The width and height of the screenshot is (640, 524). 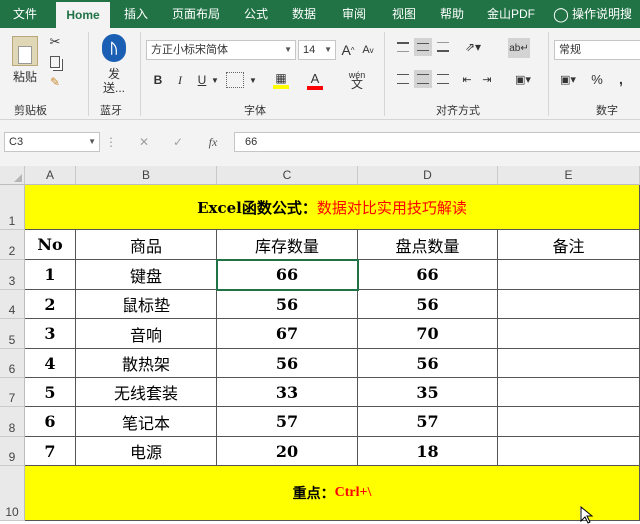 I want to click on data-cell-product: 音响, so click(x=146, y=334).